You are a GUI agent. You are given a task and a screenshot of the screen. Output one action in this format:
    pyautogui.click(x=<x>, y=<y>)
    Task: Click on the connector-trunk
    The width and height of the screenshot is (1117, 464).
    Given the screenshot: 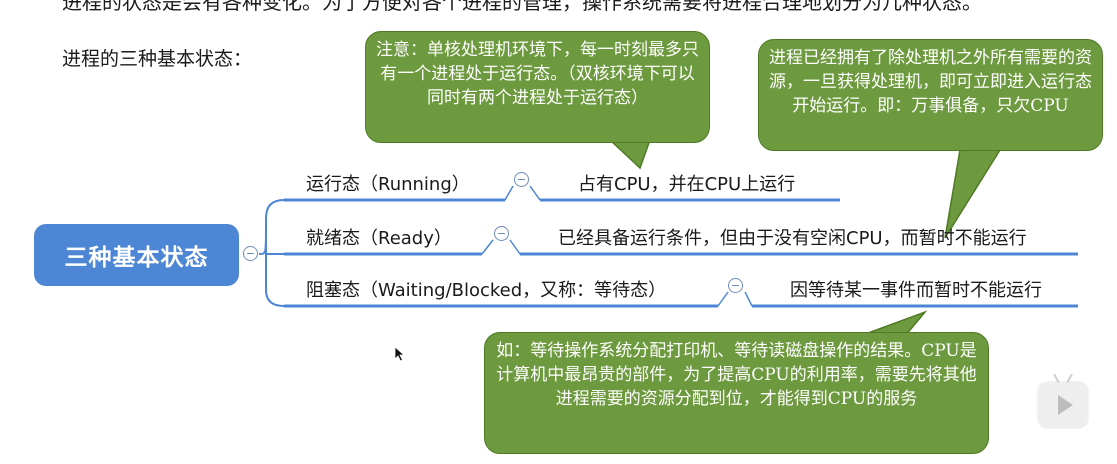 What is the action you would take?
    pyautogui.click(x=262, y=242)
    